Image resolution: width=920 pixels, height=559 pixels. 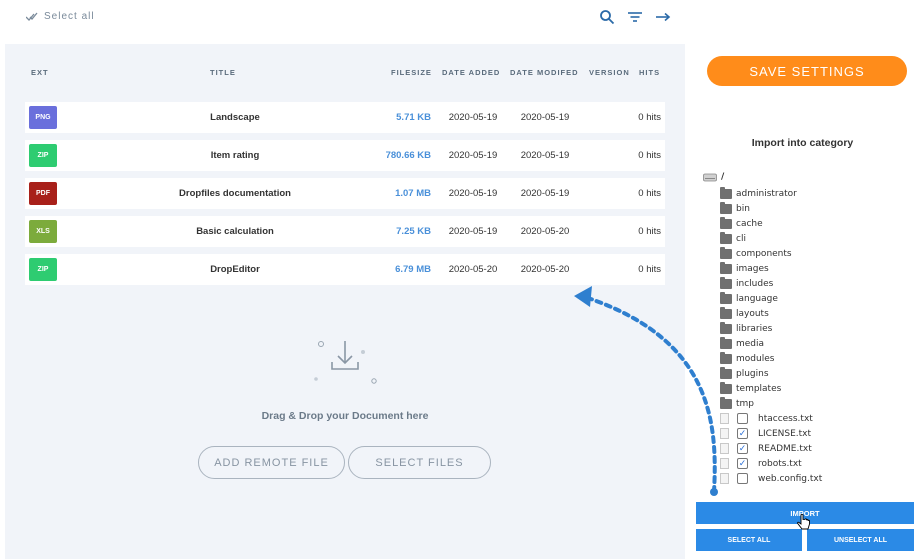 I want to click on tree-folder-item: administrator, so click(x=758, y=193).